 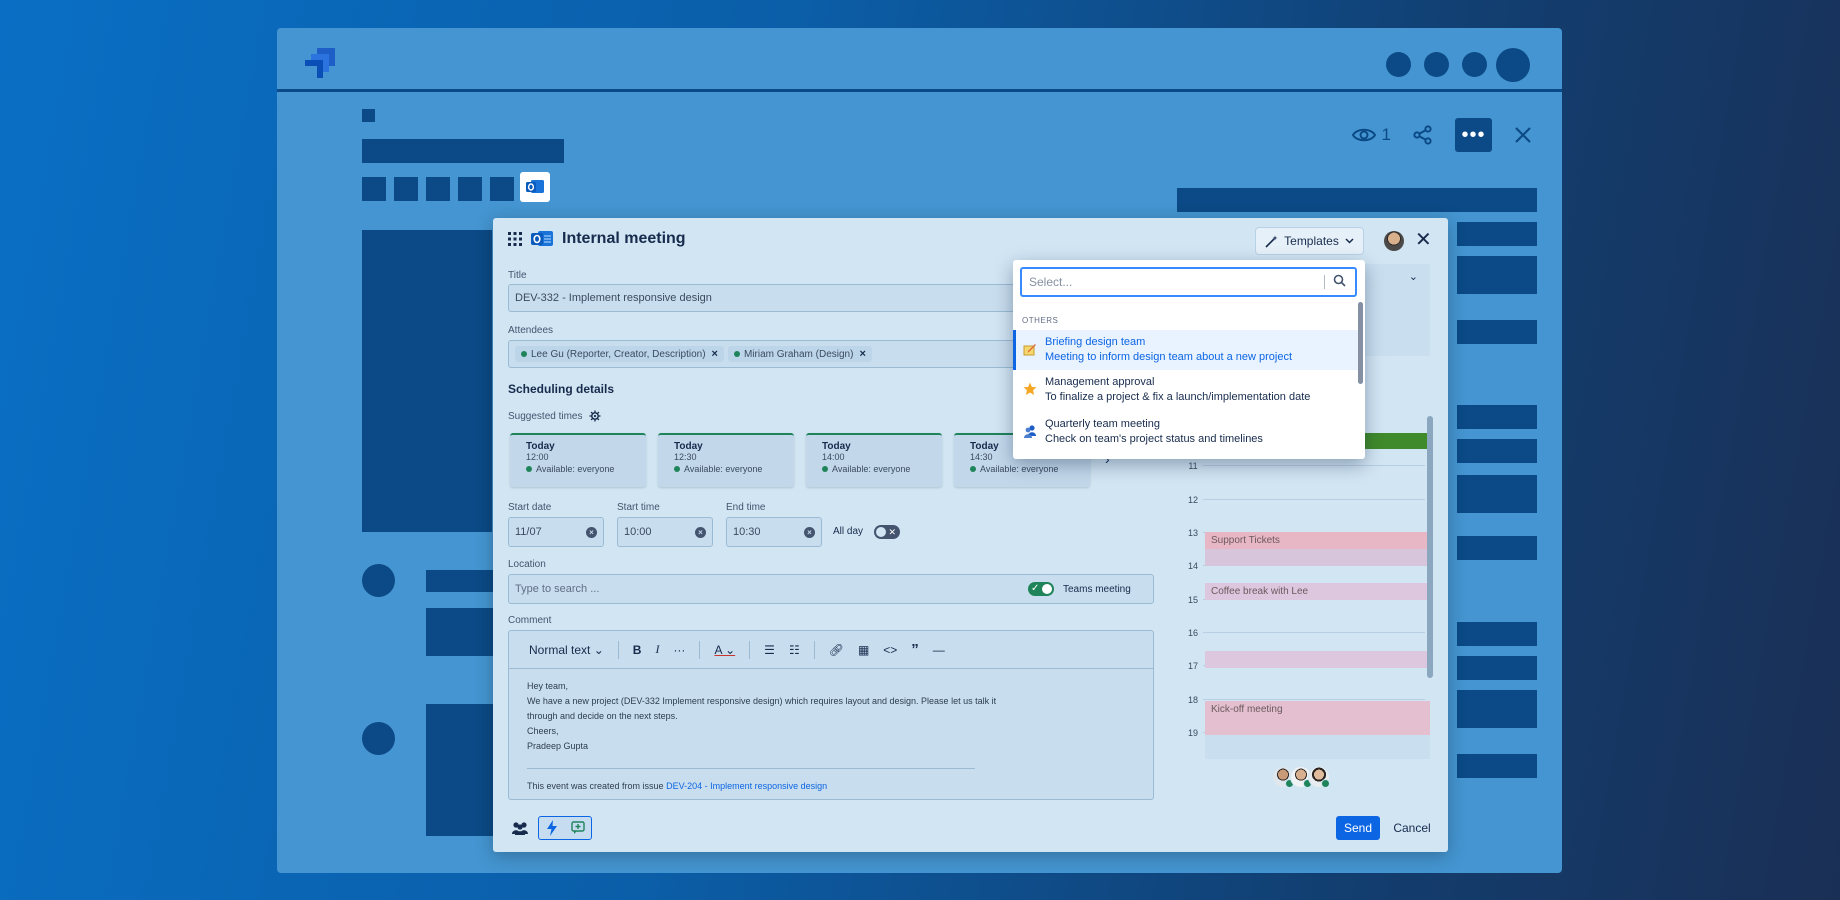 What do you see at coordinates (915, 649) in the screenshot?
I see `quote-icon: ”` at bounding box center [915, 649].